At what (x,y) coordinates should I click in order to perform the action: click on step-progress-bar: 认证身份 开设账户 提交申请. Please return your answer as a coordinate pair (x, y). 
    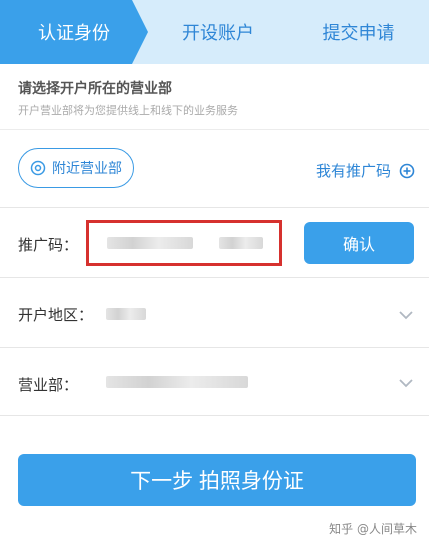
    Looking at the image, I should click on (214, 32).